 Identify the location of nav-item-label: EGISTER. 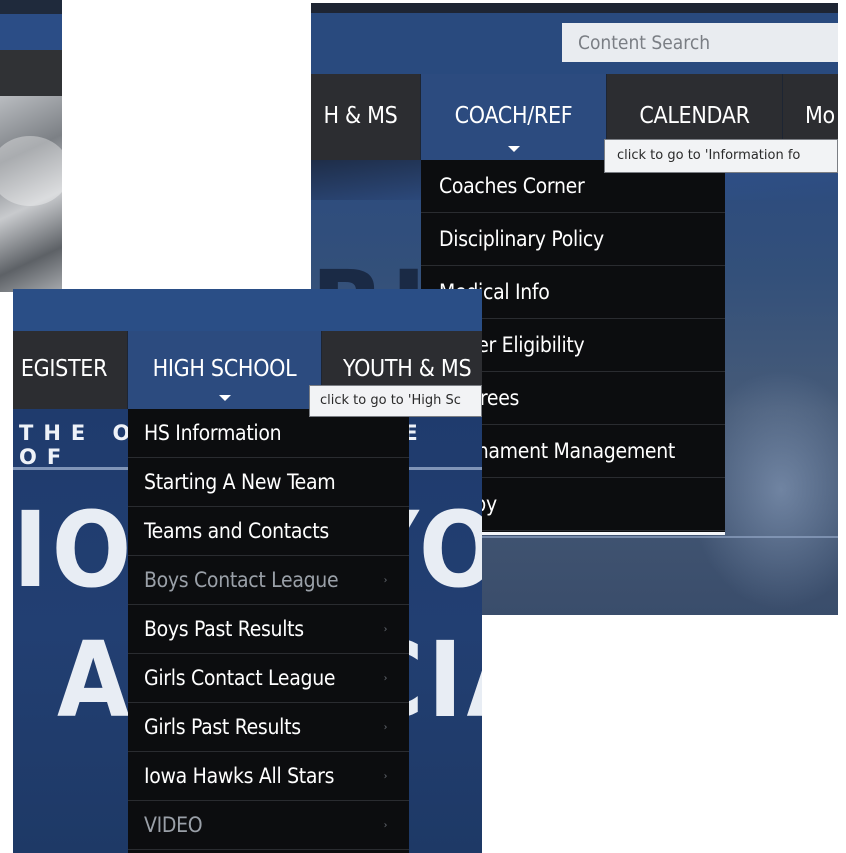
(64, 369).